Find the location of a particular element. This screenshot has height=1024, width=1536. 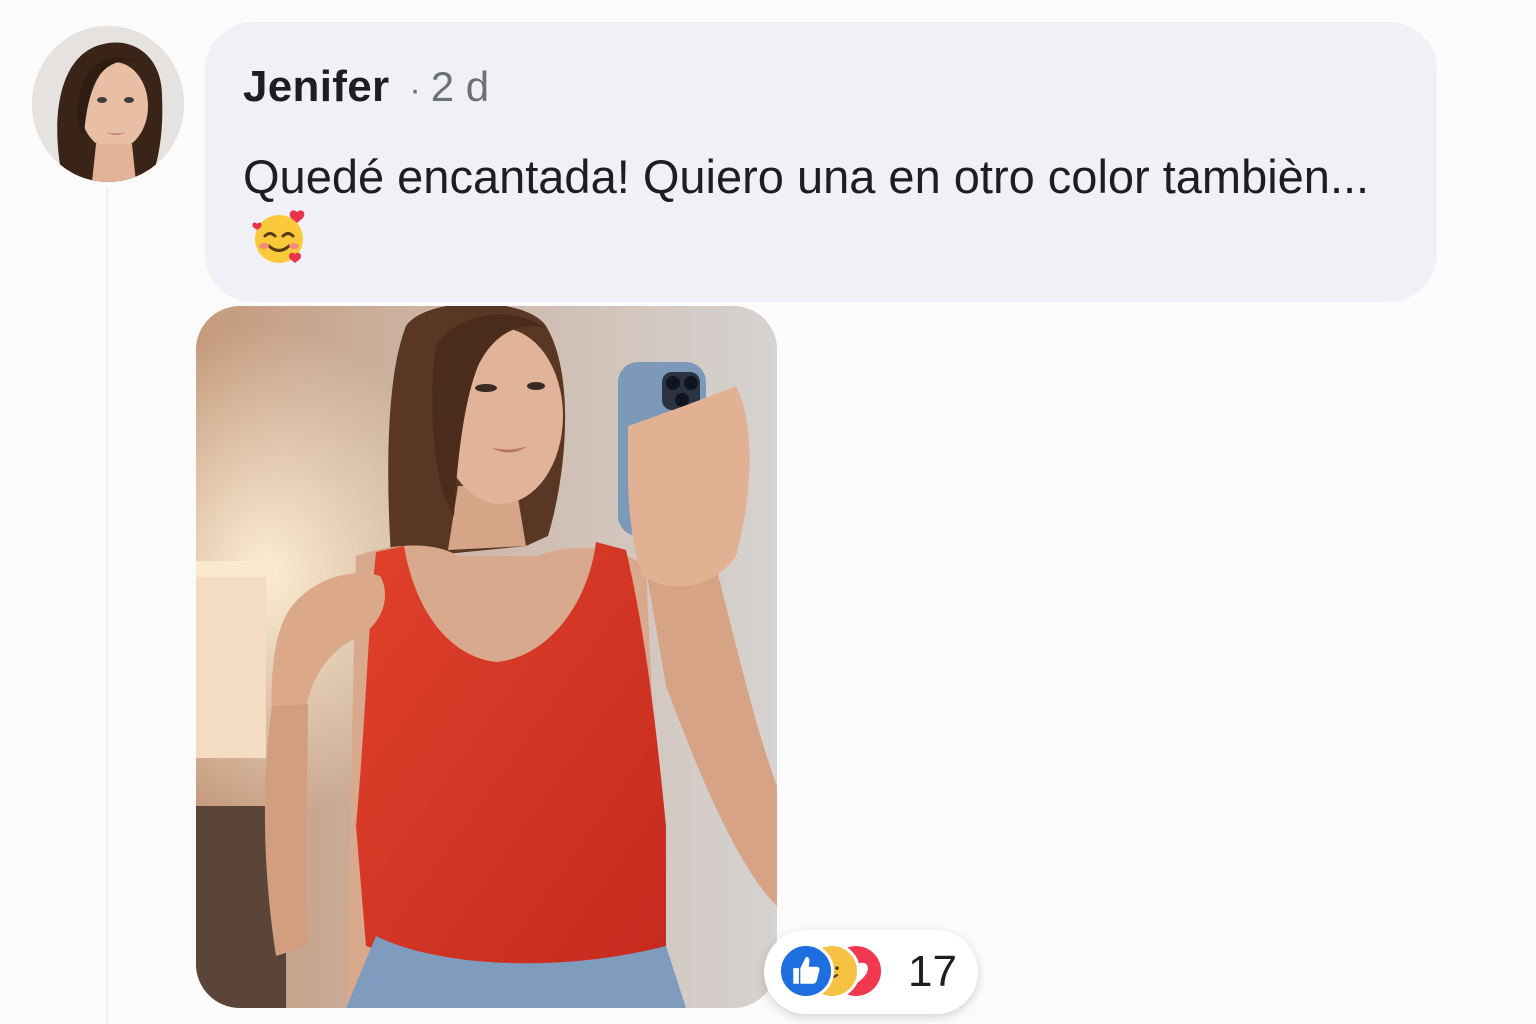

comment-timestamp: 2 d is located at coordinates (460, 87).